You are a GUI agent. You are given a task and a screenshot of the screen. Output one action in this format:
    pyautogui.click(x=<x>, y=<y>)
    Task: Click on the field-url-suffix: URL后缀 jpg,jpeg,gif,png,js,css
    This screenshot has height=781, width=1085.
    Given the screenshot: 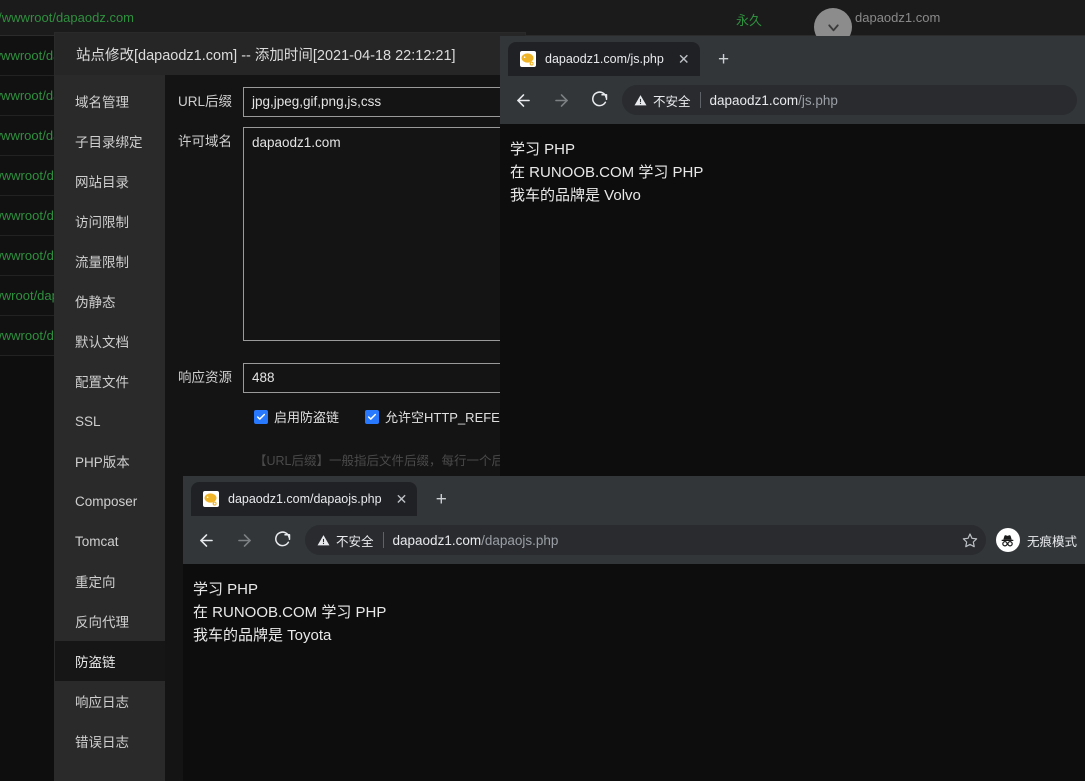 What is the action you would take?
    pyautogui.click(x=345, y=102)
    